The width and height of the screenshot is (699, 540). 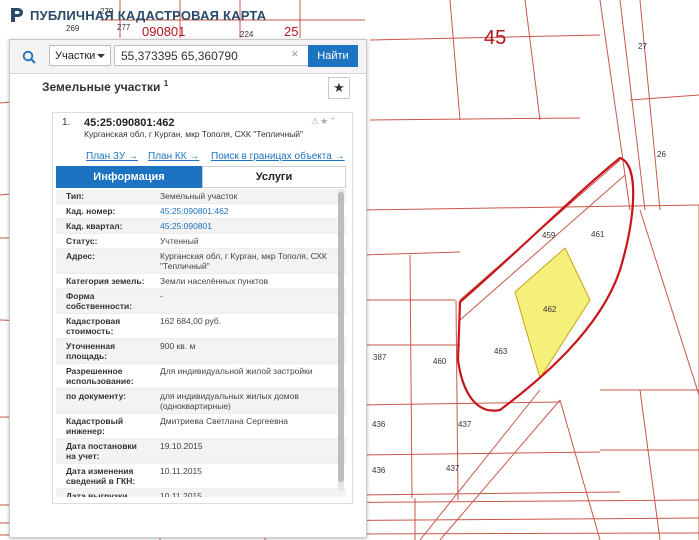 I want to click on map-parcel-label: 269, so click(x=73, y=28).